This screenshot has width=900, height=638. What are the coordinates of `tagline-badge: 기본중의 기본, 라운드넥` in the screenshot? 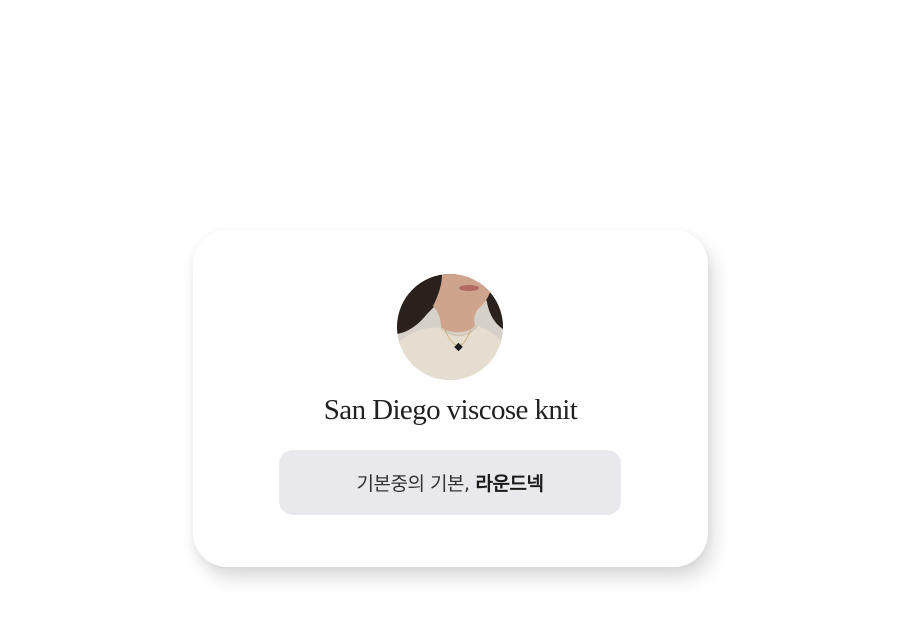 It's located at (450, 482).